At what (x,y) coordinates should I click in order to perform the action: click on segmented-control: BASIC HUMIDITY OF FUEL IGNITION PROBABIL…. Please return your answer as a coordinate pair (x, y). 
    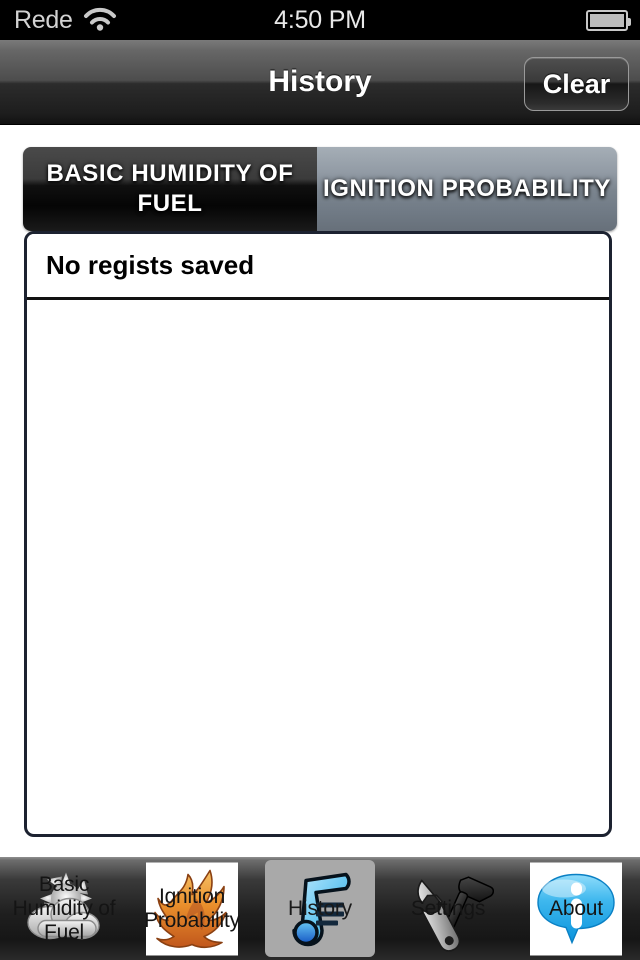
    Looking at the image, I should click on (320, 189).